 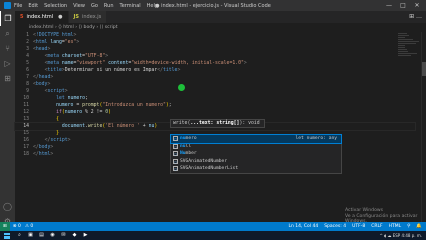 I want to click on suggestion-item: ▢ SVGAnimatedNumber, so click(x=256, y=162).